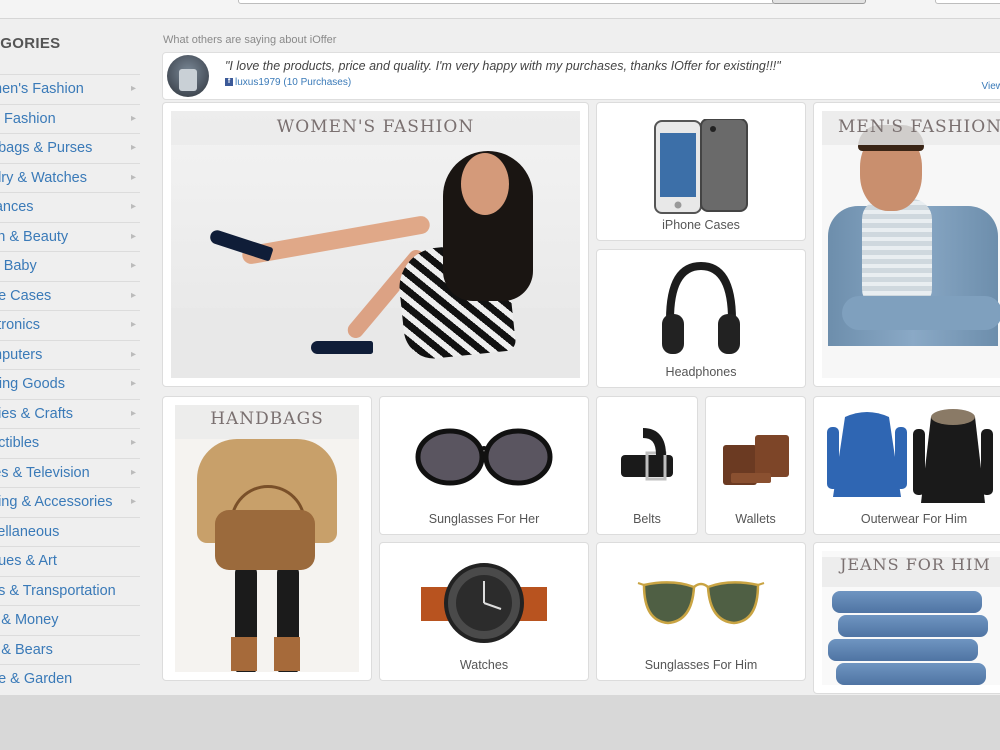 This screenshot has width=1000, height=750. I want to click on headphones-image, so click(701, 307).